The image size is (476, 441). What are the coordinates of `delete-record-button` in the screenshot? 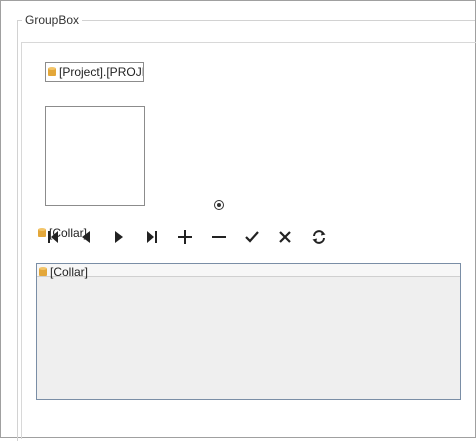 It's located at (219, 237).